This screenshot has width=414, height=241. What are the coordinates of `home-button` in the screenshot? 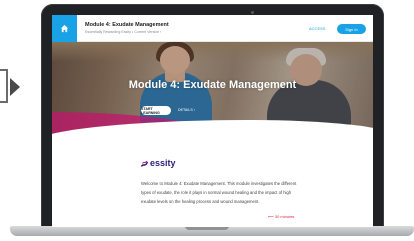 It's located at (64, 28).